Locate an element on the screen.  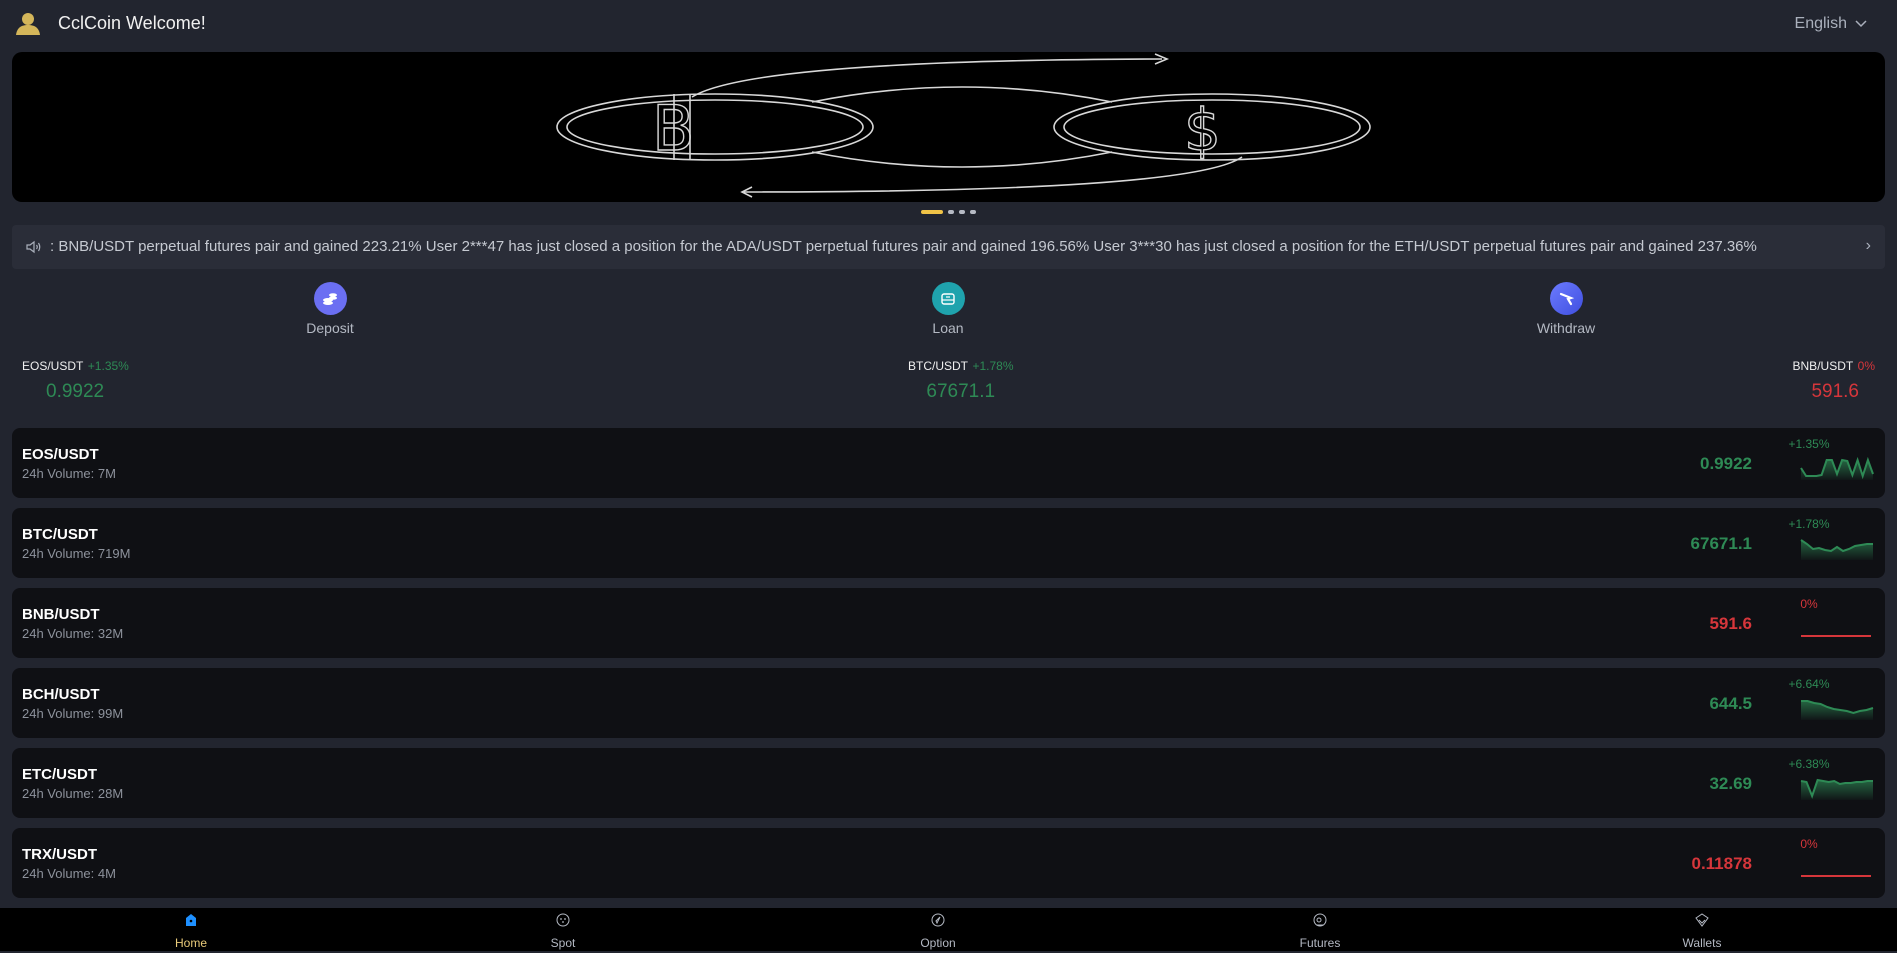
market-pair: BCH/USDT is located at coordinates (61, 694).